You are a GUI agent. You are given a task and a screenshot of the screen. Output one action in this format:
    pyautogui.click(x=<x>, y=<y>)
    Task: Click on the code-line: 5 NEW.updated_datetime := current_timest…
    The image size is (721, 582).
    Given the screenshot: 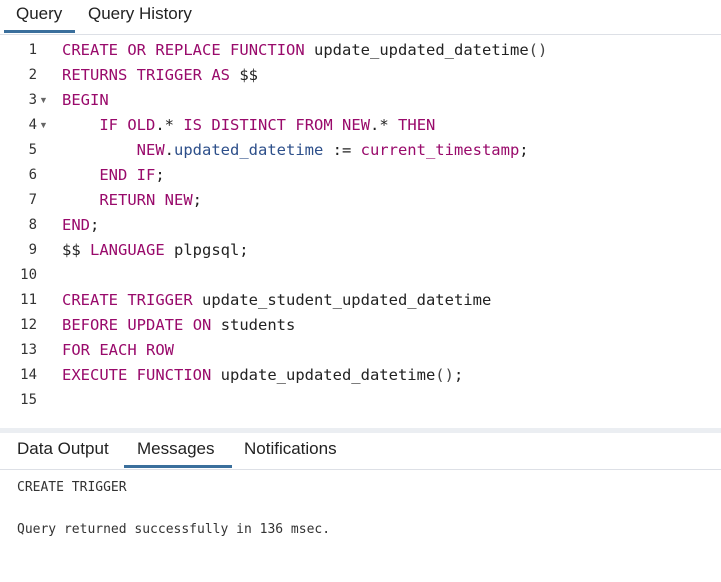 What is the action you would take?
    pyautogui.click(x=360, y=150)
    